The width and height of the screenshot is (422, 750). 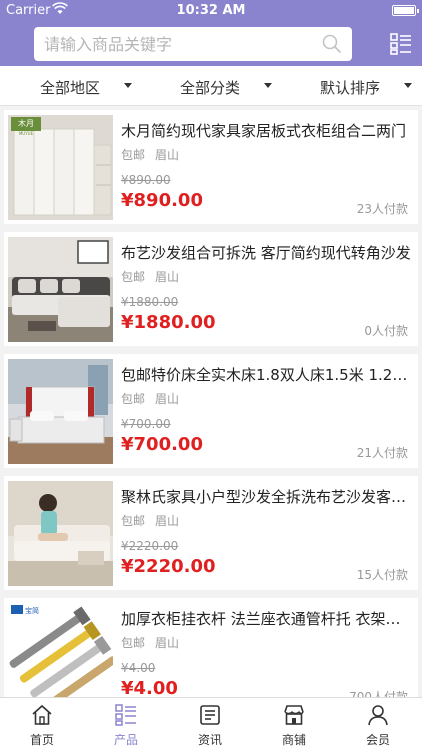 I want to click on filter-region: 全部地区, so click(x=70, y=86).